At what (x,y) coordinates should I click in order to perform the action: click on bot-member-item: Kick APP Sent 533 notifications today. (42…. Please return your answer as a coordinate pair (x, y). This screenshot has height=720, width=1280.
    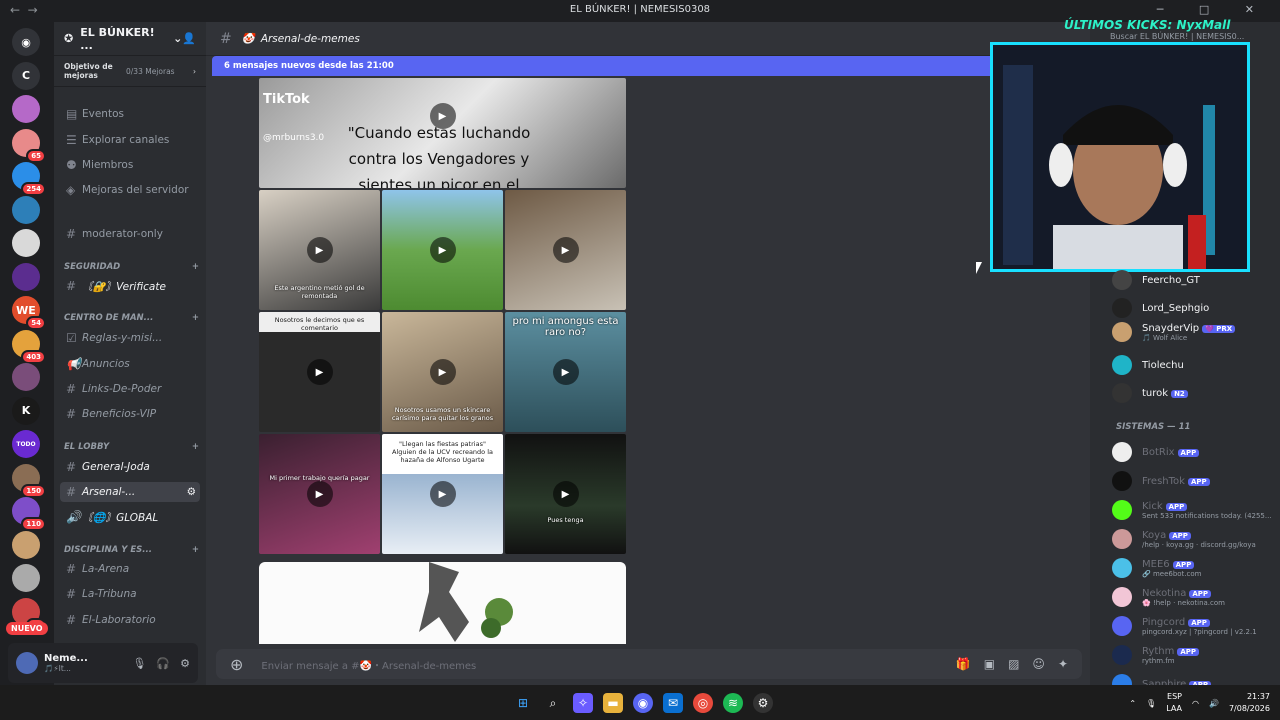
    Looking at the image, I should click on (1194, 510).